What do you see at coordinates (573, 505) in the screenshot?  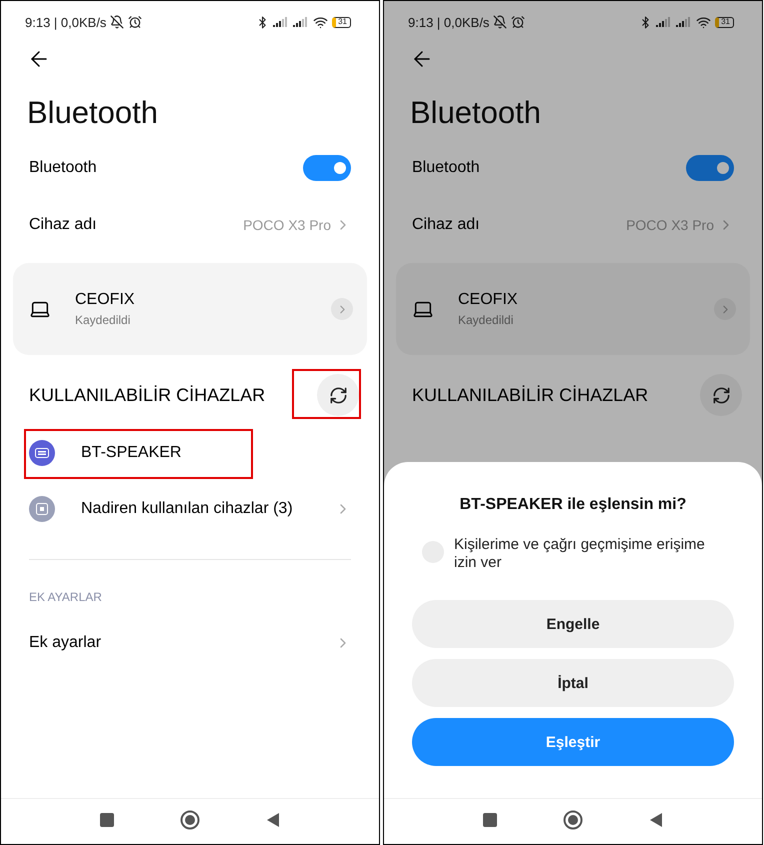 I see `dialog-title: BT-SPEAKER ile eşlensin mi?` at bounding box center [573, 505].